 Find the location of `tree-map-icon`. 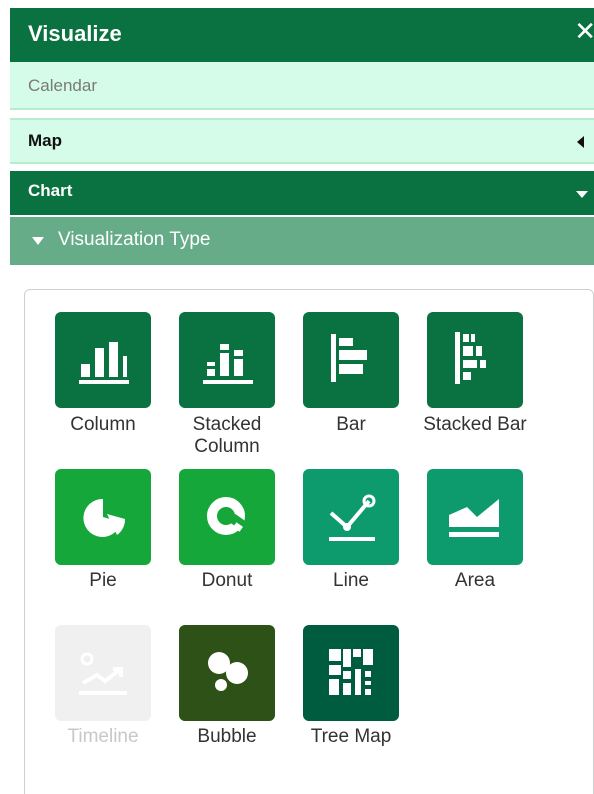

tree-map-icon is located at coordinates (351, 672).